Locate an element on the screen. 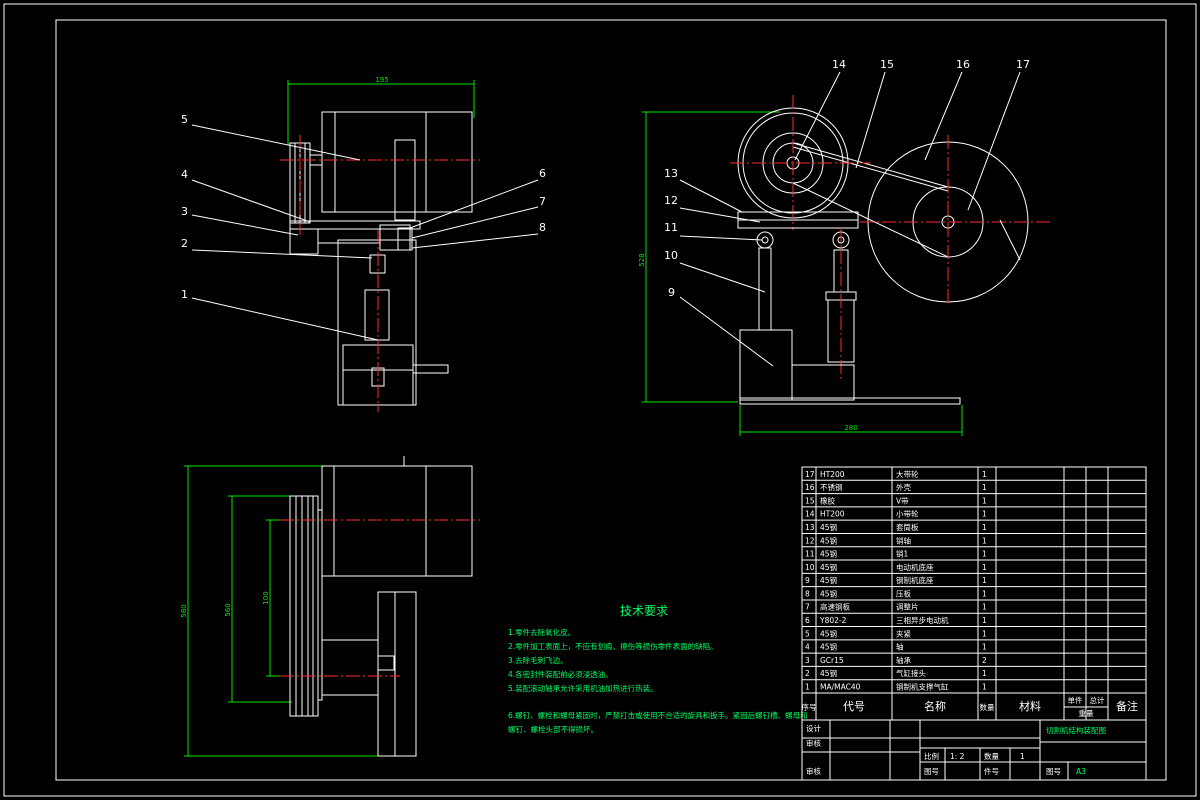 This screenshot has height=800, width=1200. balloon-2: 2 is located at coordinates (184, 243).